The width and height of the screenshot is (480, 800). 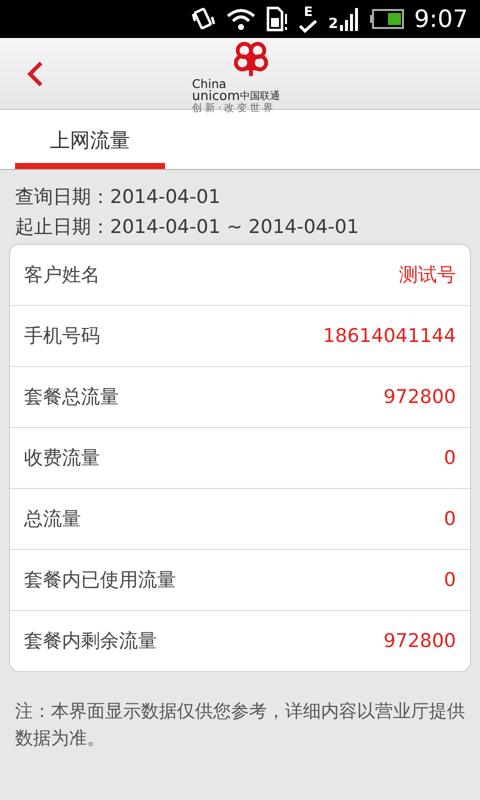 I want to click on network-type-label: E, so click(x=308, y=12).